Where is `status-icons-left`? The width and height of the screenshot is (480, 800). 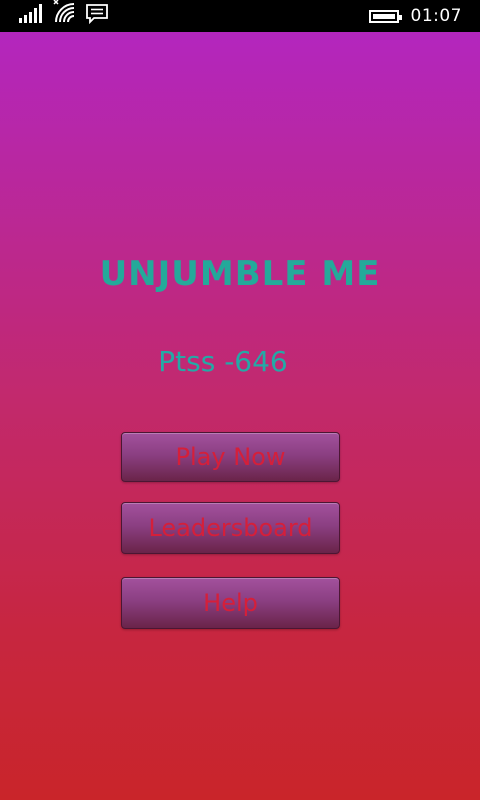
status-icons-left is located at coordinates (63, 14).